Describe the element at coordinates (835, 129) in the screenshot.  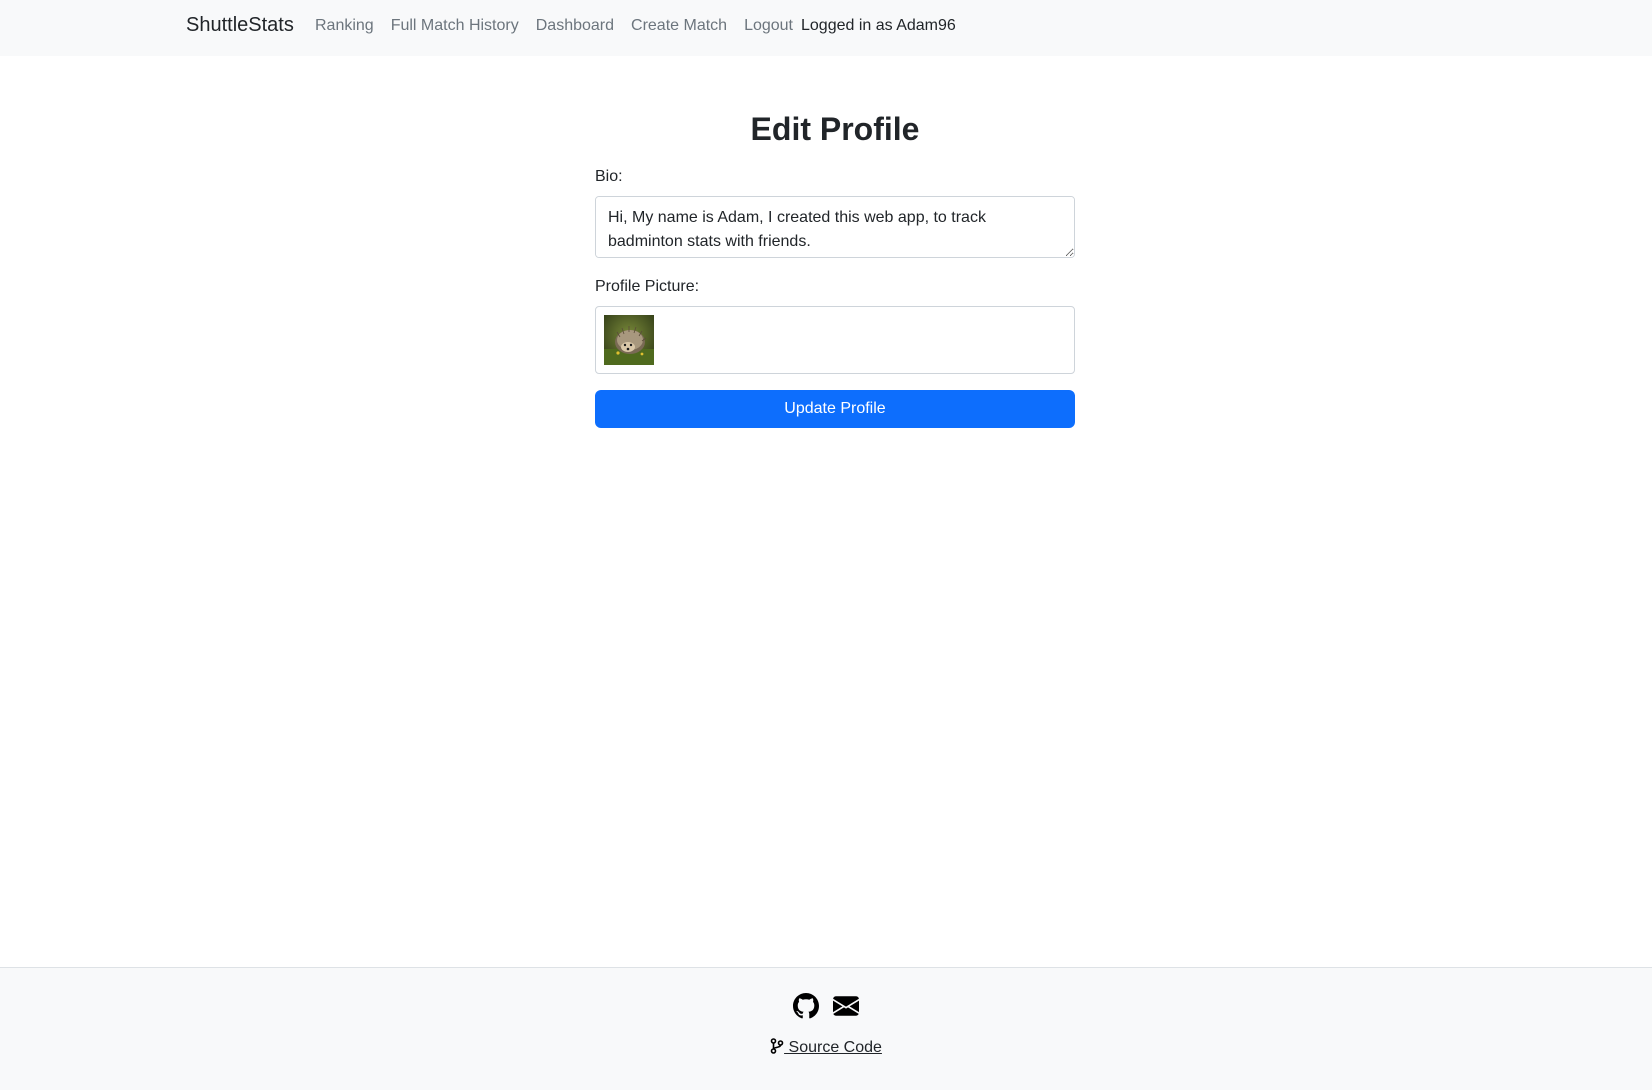
I see `page-title: Edit Profile` at that location.